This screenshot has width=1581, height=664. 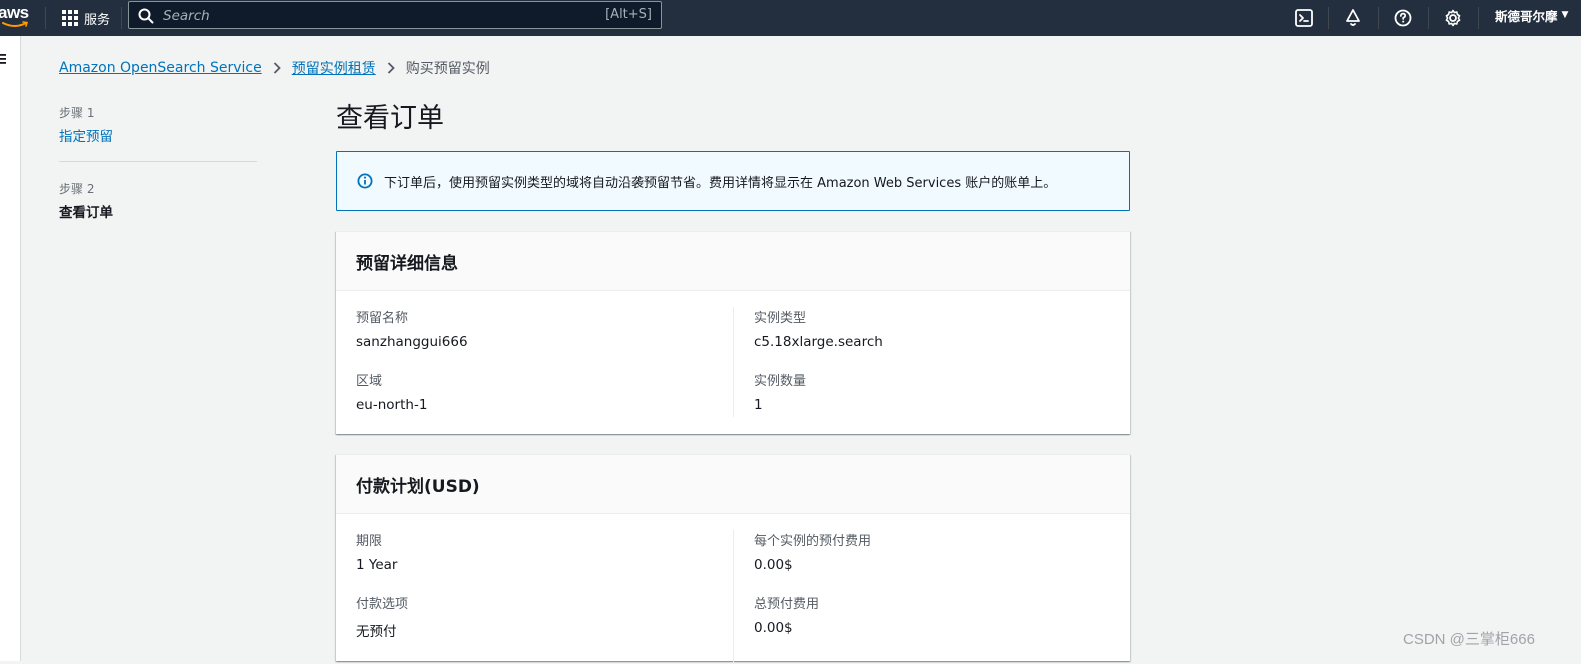 What do you see at coordinates (10, 348) in the screenshot?
I see `side-navigation-rail` at bounding box center [10, 348].